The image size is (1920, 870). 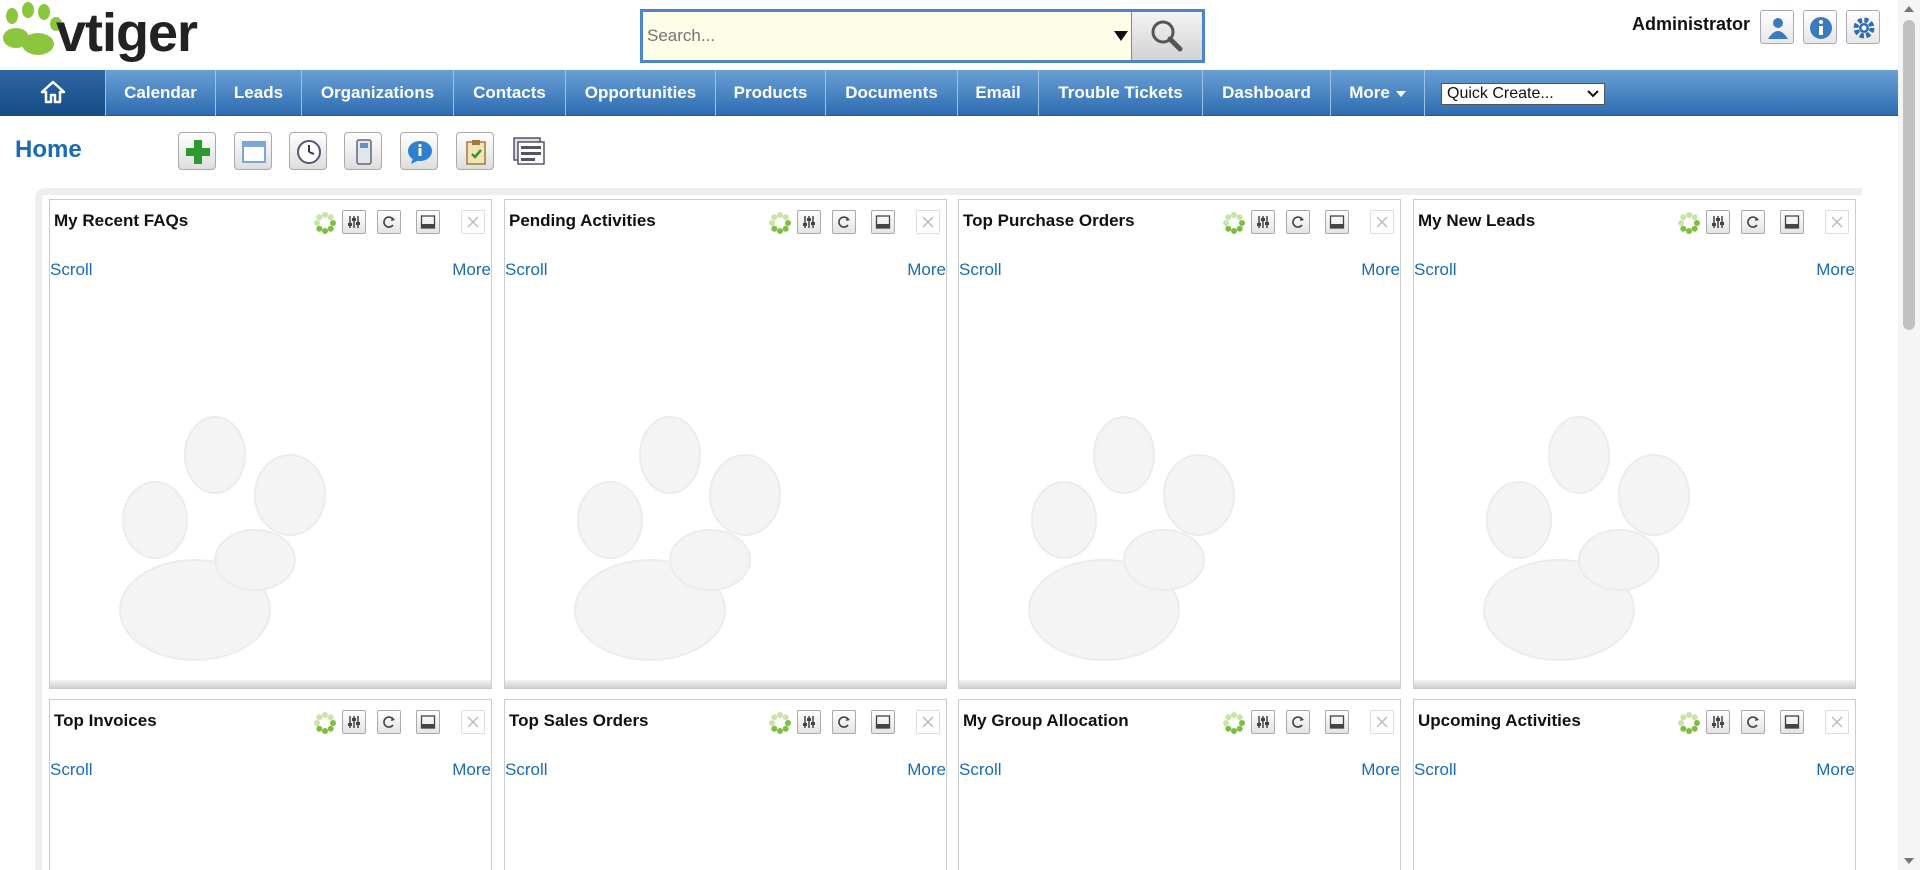 I want to click on scroll-up-icon, so click(x=1909, y=9).